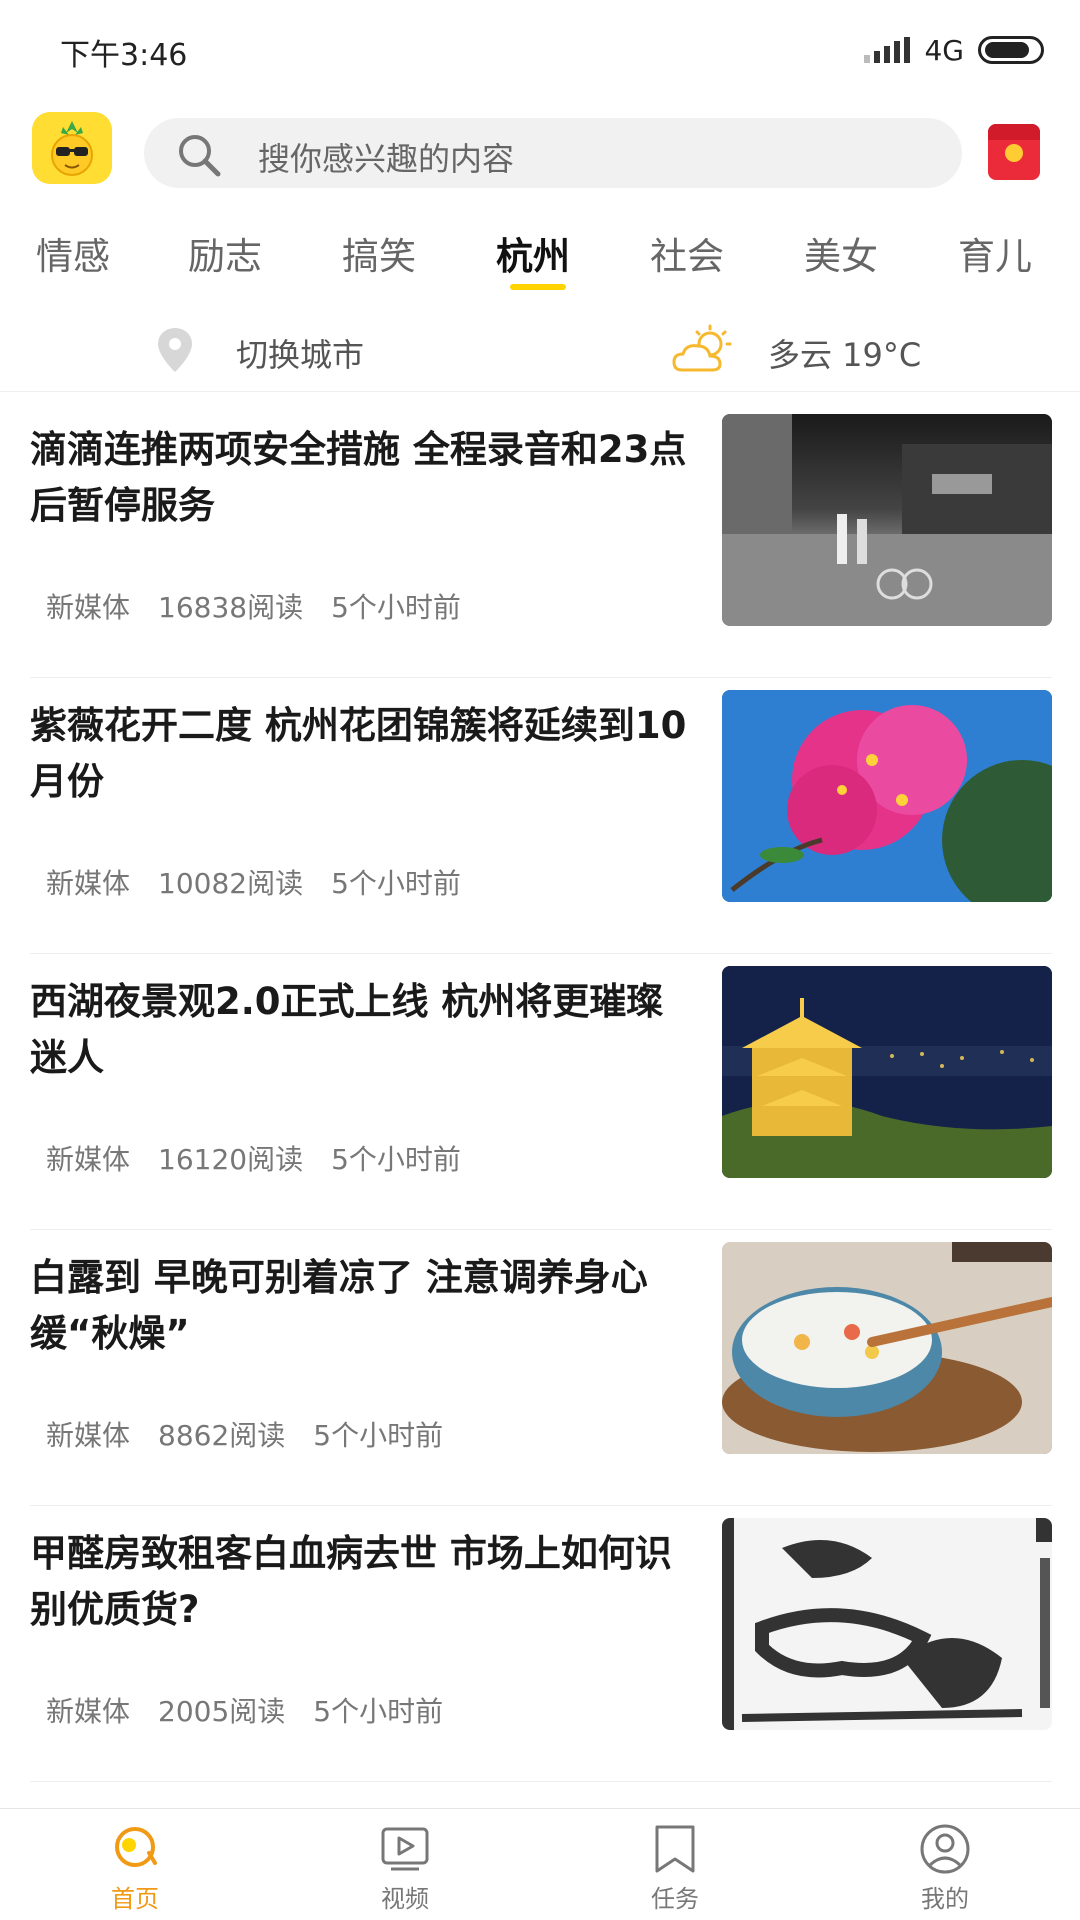  Describe the element at coordinates (124, 55) in the screenshot. I see `status-time: 下午3:46` at that location.